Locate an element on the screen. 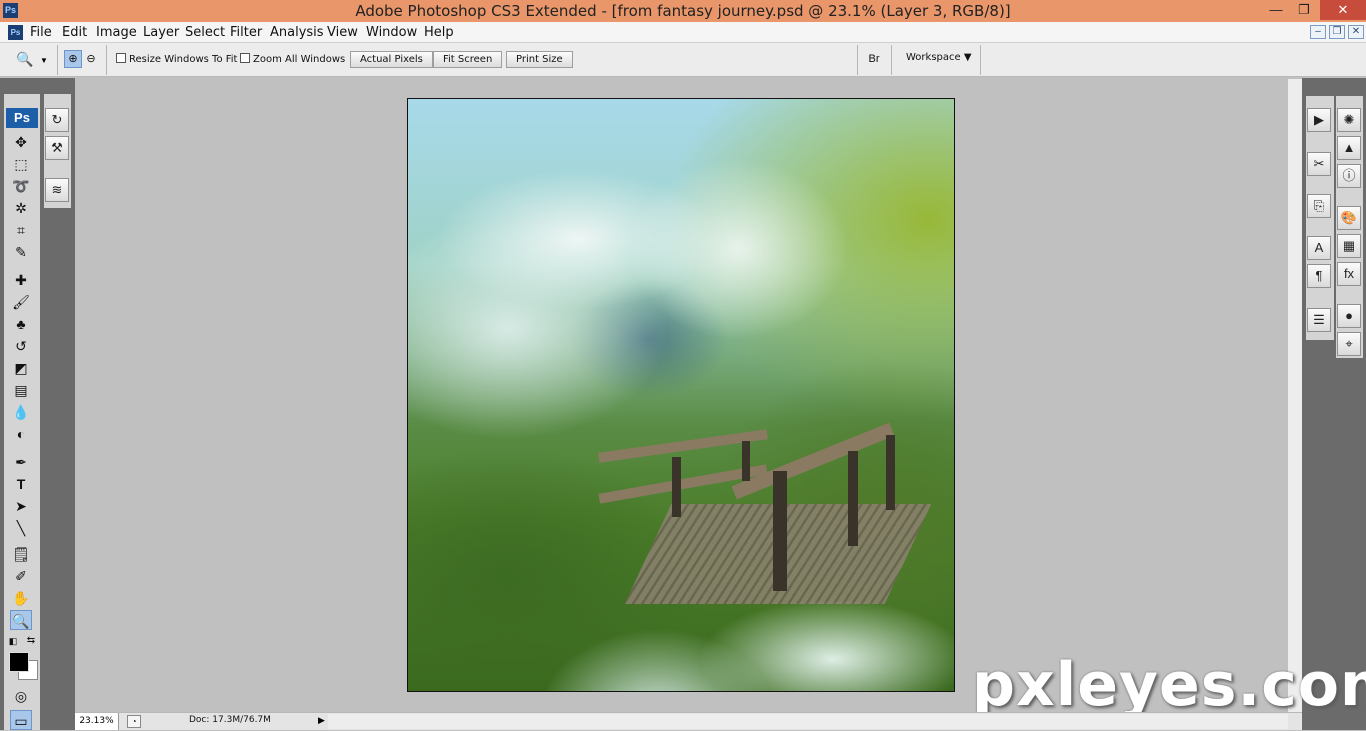 The height and width of the screenshot is (731, 1366). healing-brush-tool-icon: ✚ is located at coordinates (21, 280).